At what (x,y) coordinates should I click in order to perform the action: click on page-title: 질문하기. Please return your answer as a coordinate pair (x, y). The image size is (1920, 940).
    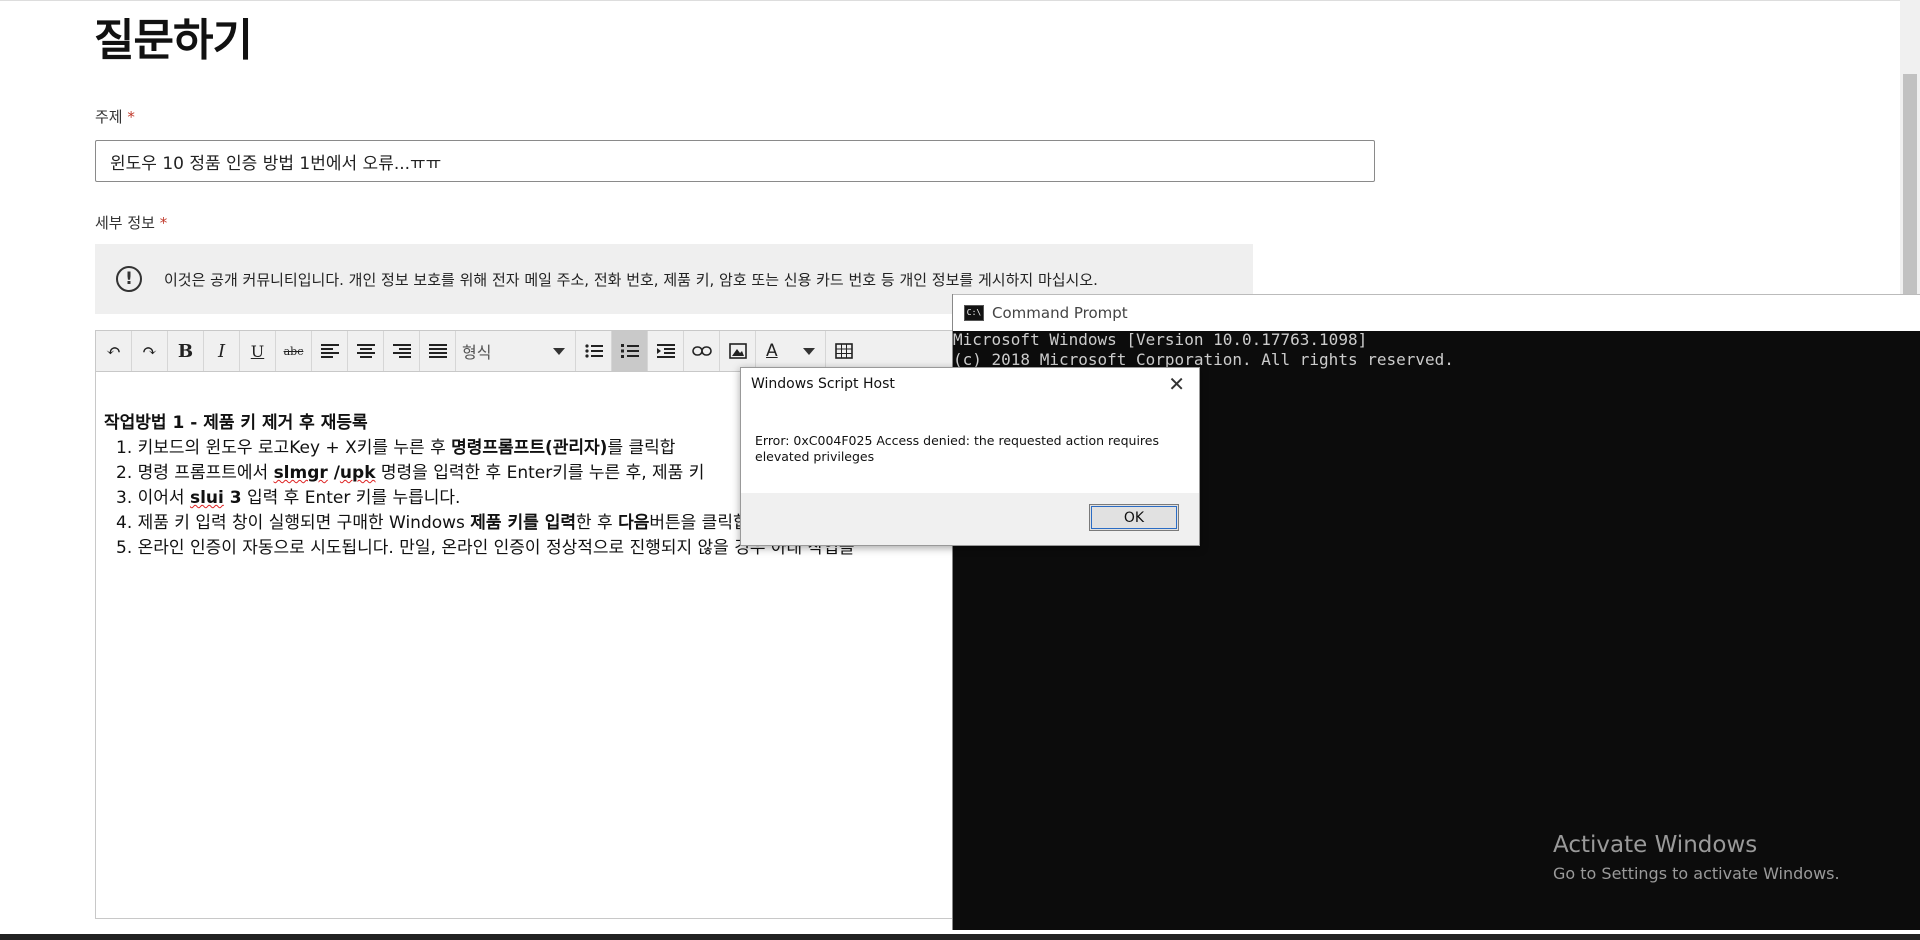
    Looking at the image, I should click on (173, 40).